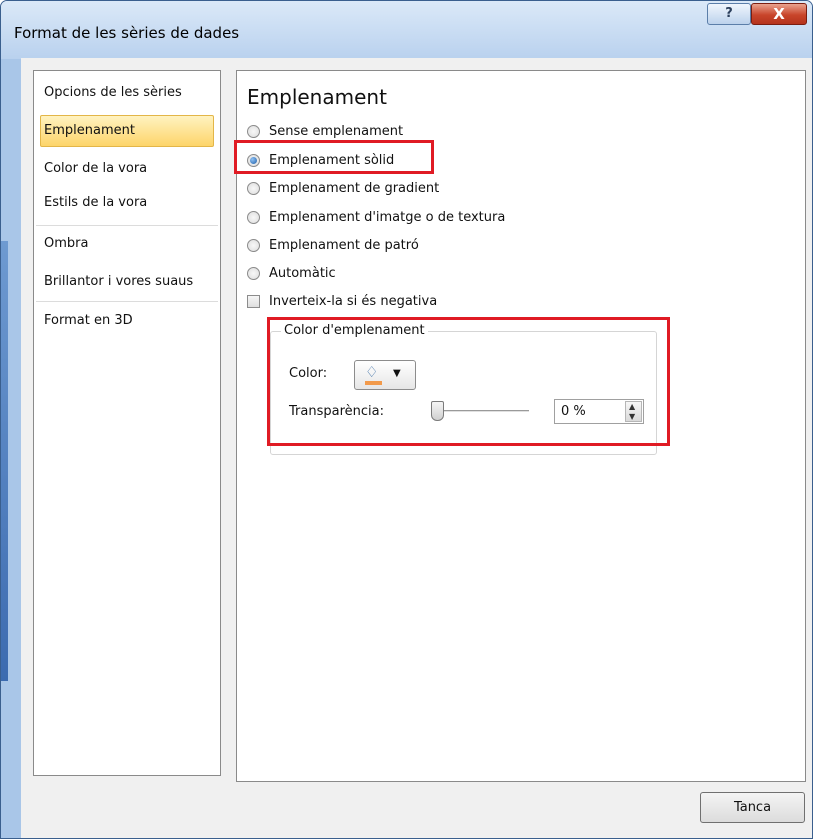 The width and height of the screenshot is (813, 839). I want to click on highlight-box-fill-color, so click(468, 381).